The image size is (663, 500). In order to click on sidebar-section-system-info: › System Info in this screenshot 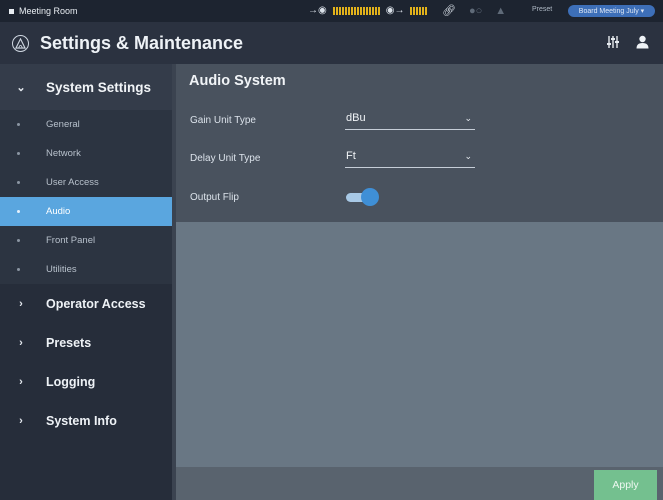, I will do `click(86, 420)`.